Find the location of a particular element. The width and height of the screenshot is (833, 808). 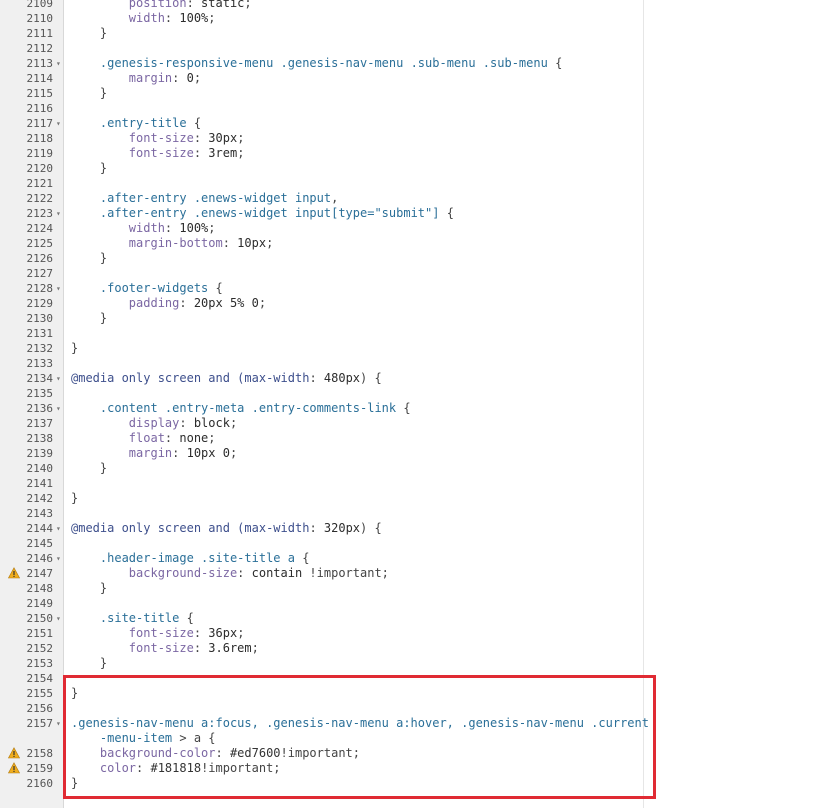

code-line: 2139 margin: 10px 0; is located at coordinates (321, 453).